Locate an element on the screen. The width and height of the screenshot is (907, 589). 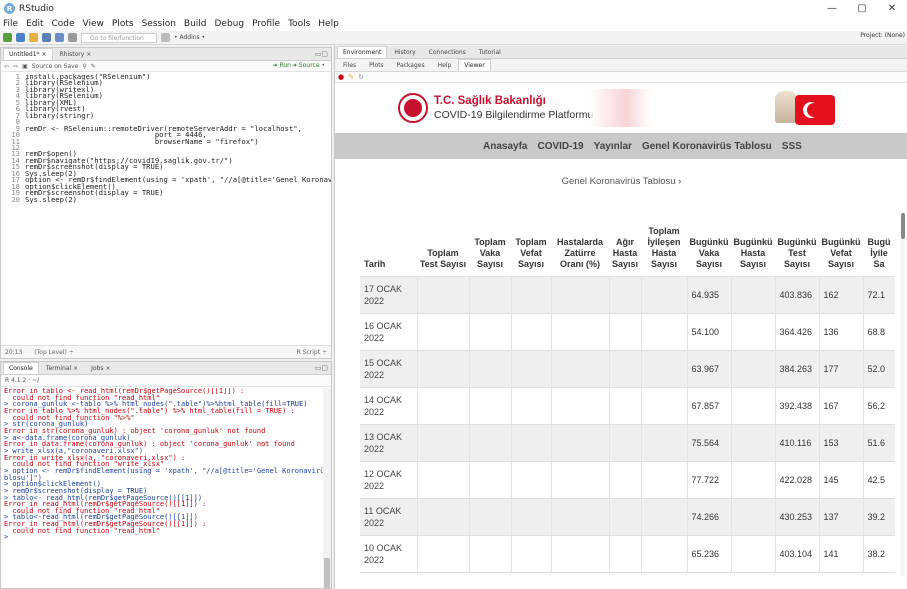
source-on-save-checkbox: Source on Save is located at coordinates (55, 66).